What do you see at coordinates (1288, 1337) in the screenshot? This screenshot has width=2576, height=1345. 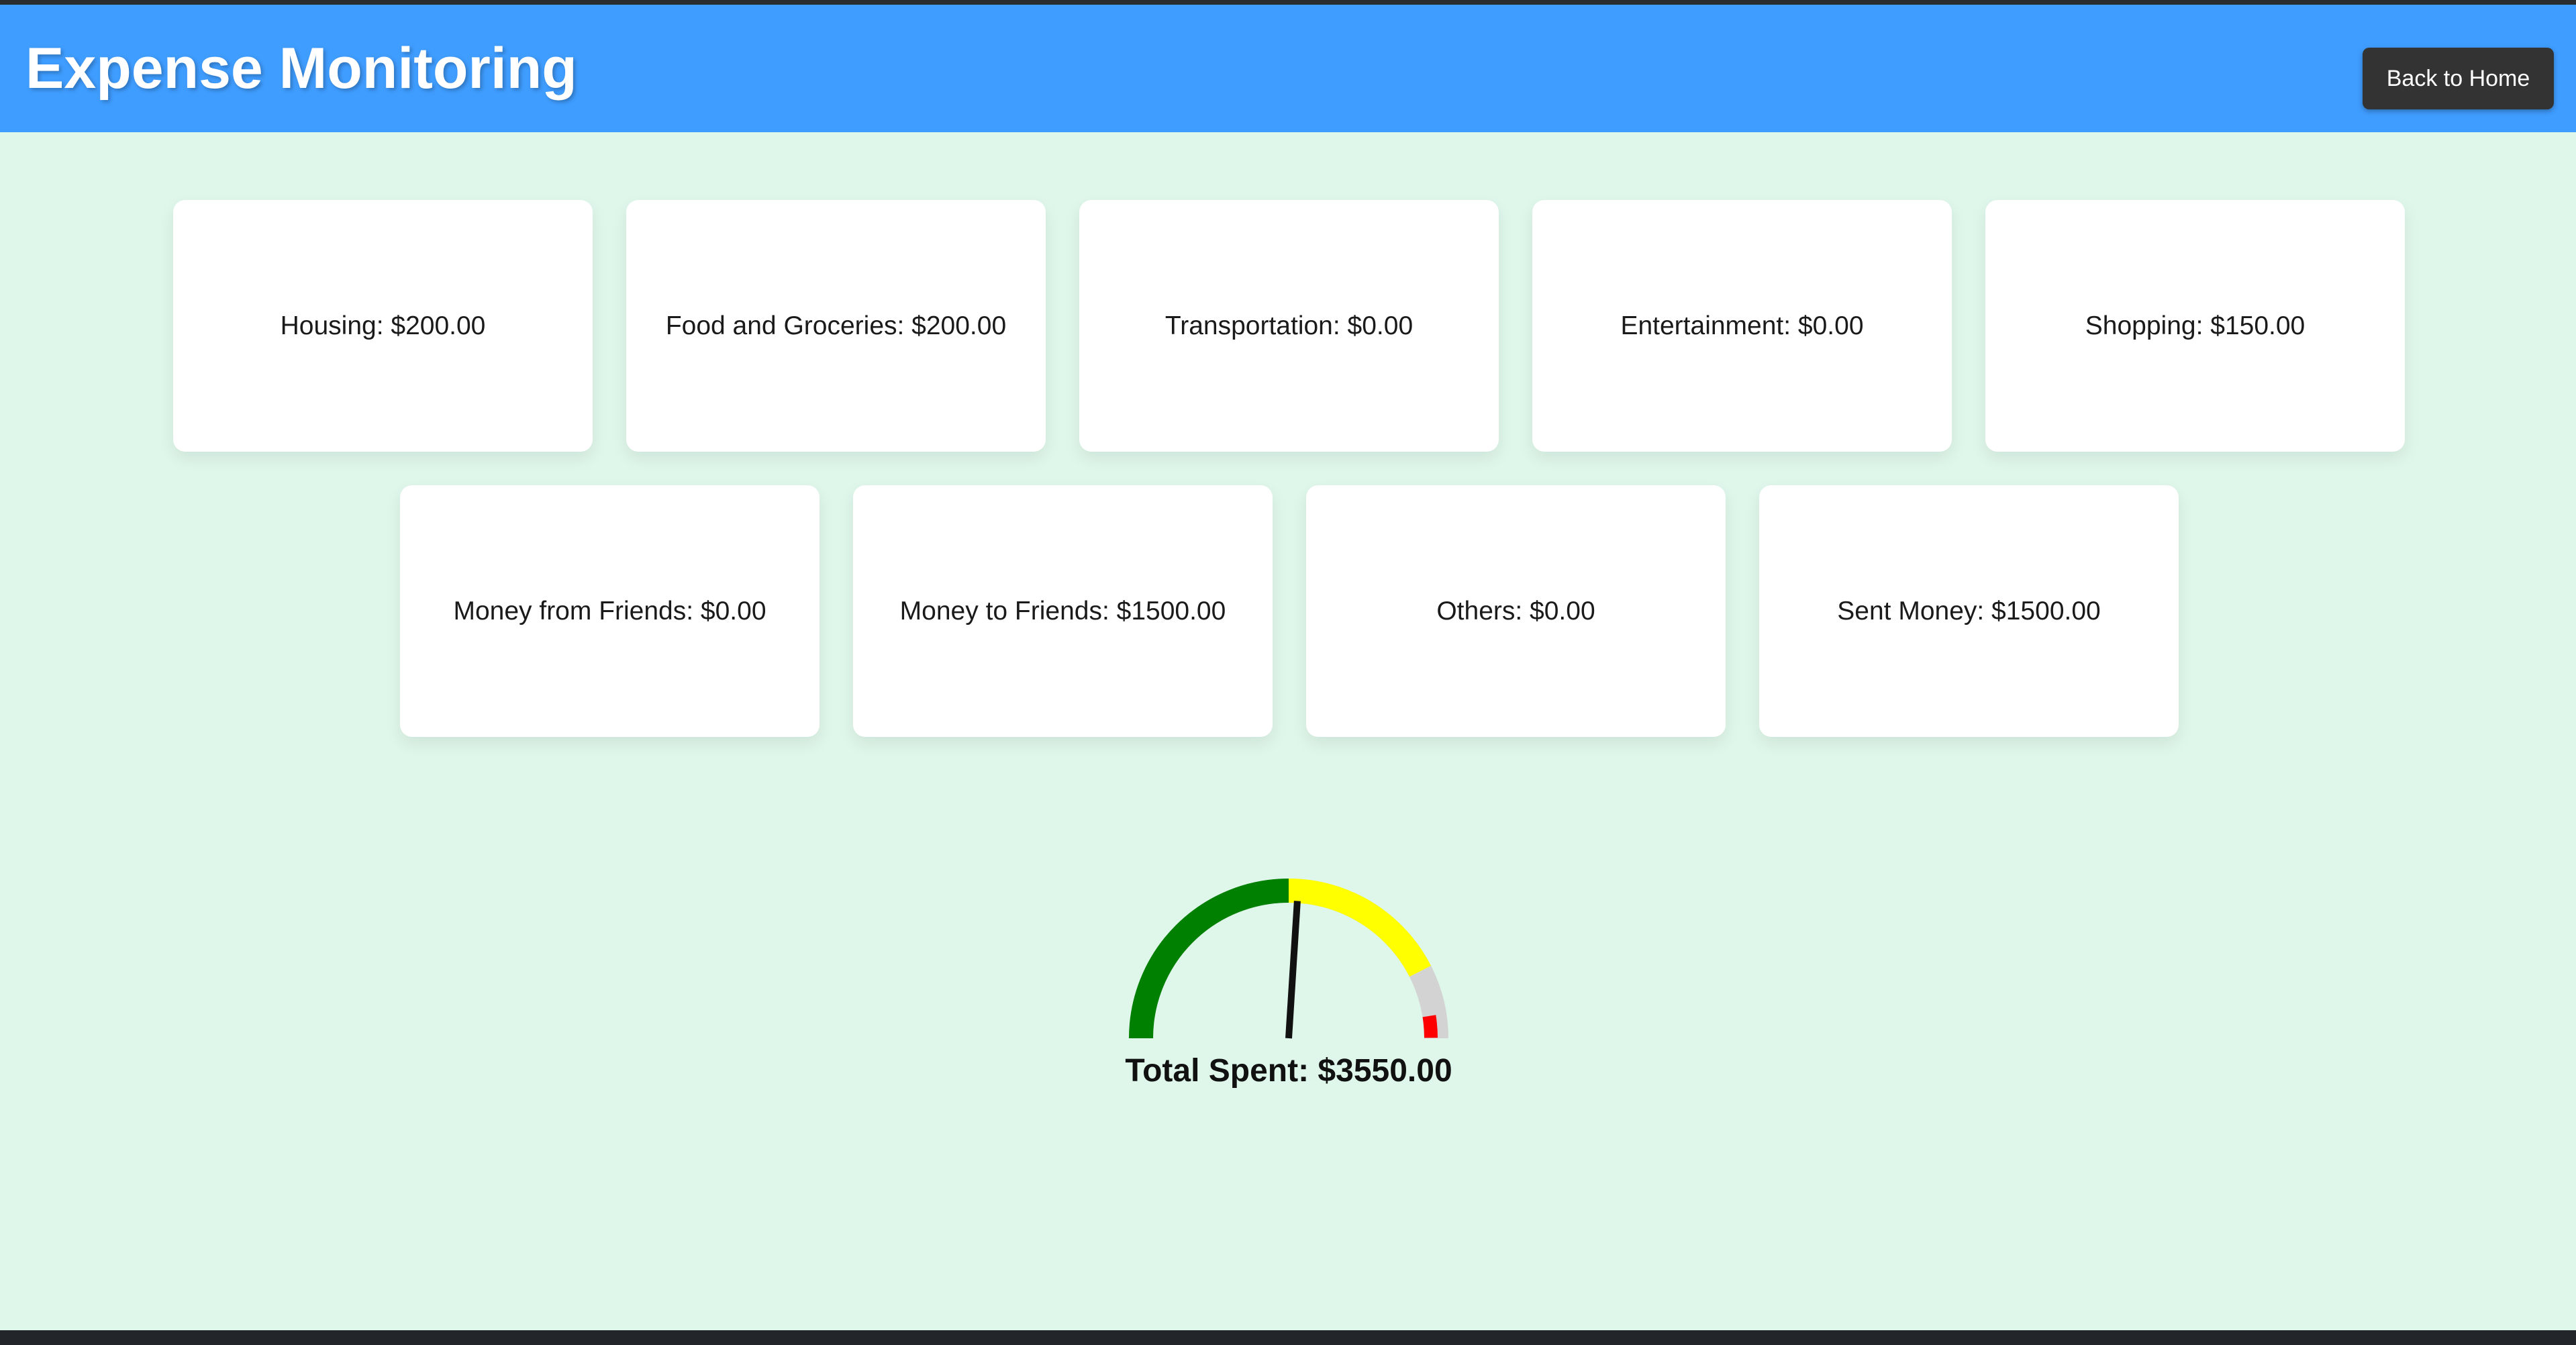 I see `window-bottom-border` at bounding box center [1288, 1337].